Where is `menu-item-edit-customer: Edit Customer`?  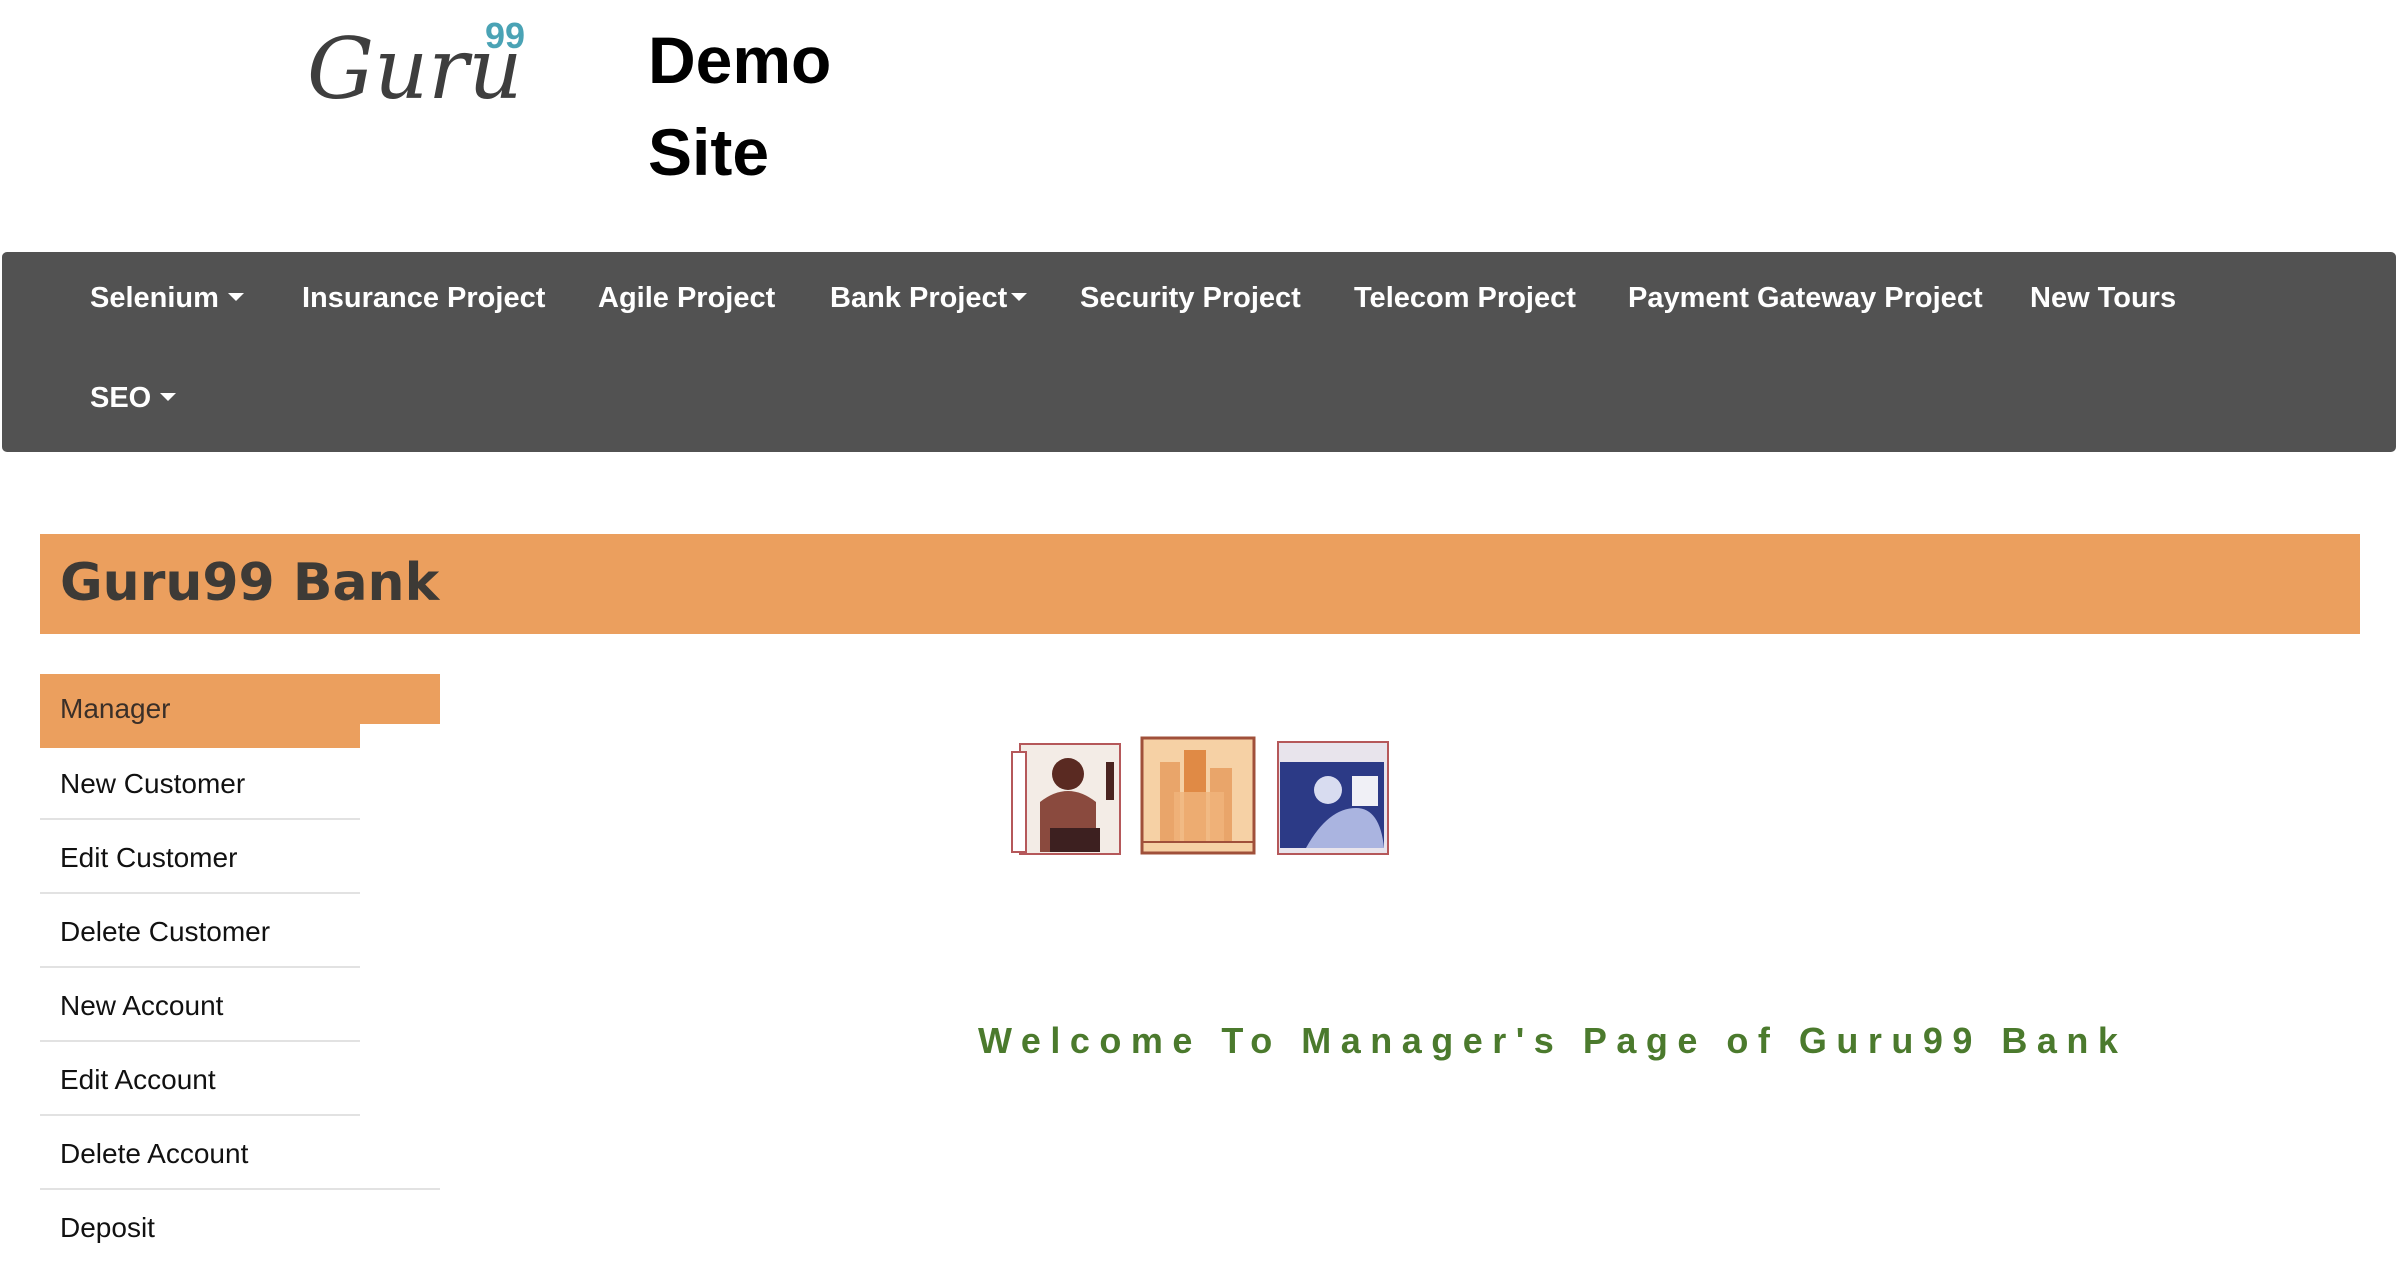
menu-item-edit-customer: Edit Customer is located at coordinates (200, 858).